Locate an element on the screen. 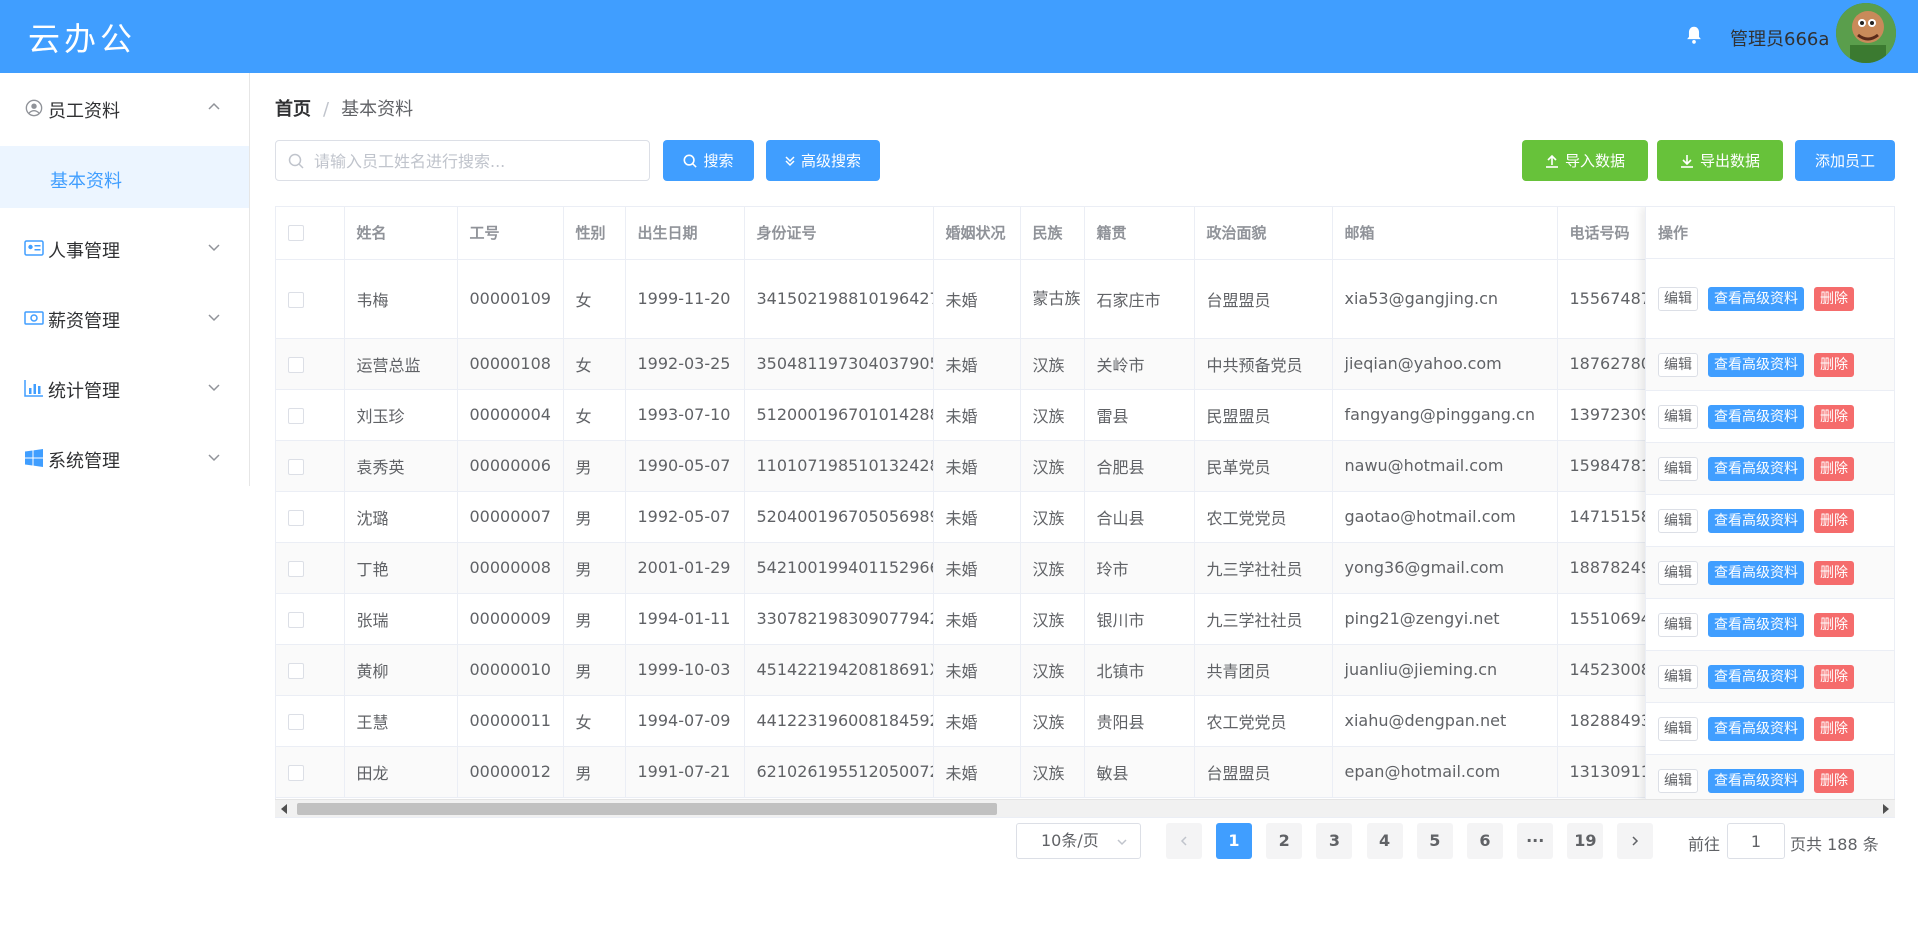  page-ellipsis: ··· is located at coordinates (1535, 841).